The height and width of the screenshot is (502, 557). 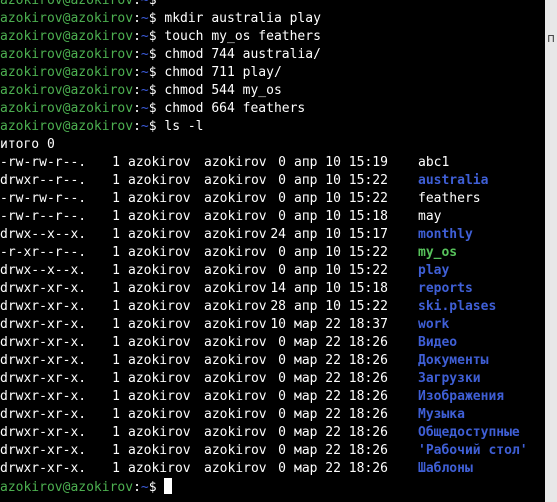 What do you see at coordinates (449, 378) in the screenshot?
I see `file-name: Загрузки` at bounding box center [449, 378].